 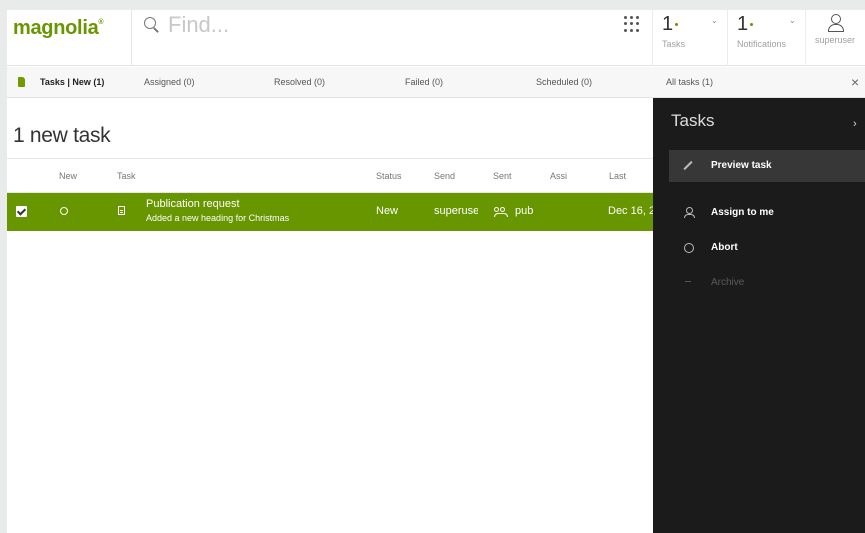 I want to click on user-icon, so click(x=836, y=23).